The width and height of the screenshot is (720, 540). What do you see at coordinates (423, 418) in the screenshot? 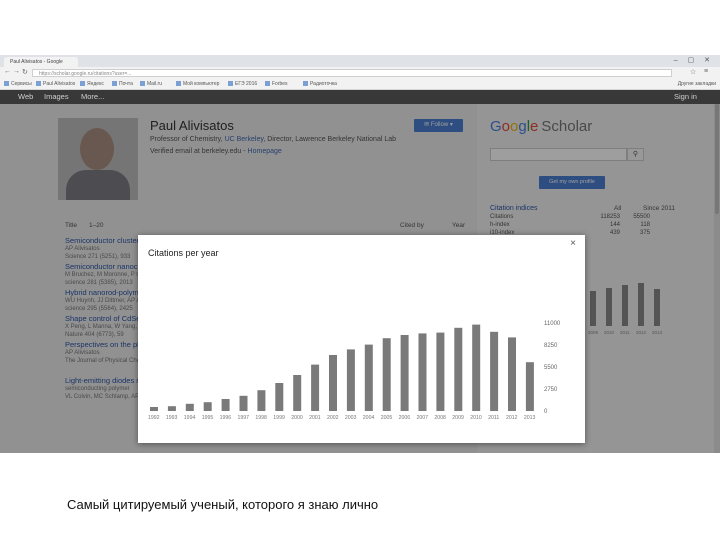
I see `x-tick-label: 2007` at bounding box center [423, 418].